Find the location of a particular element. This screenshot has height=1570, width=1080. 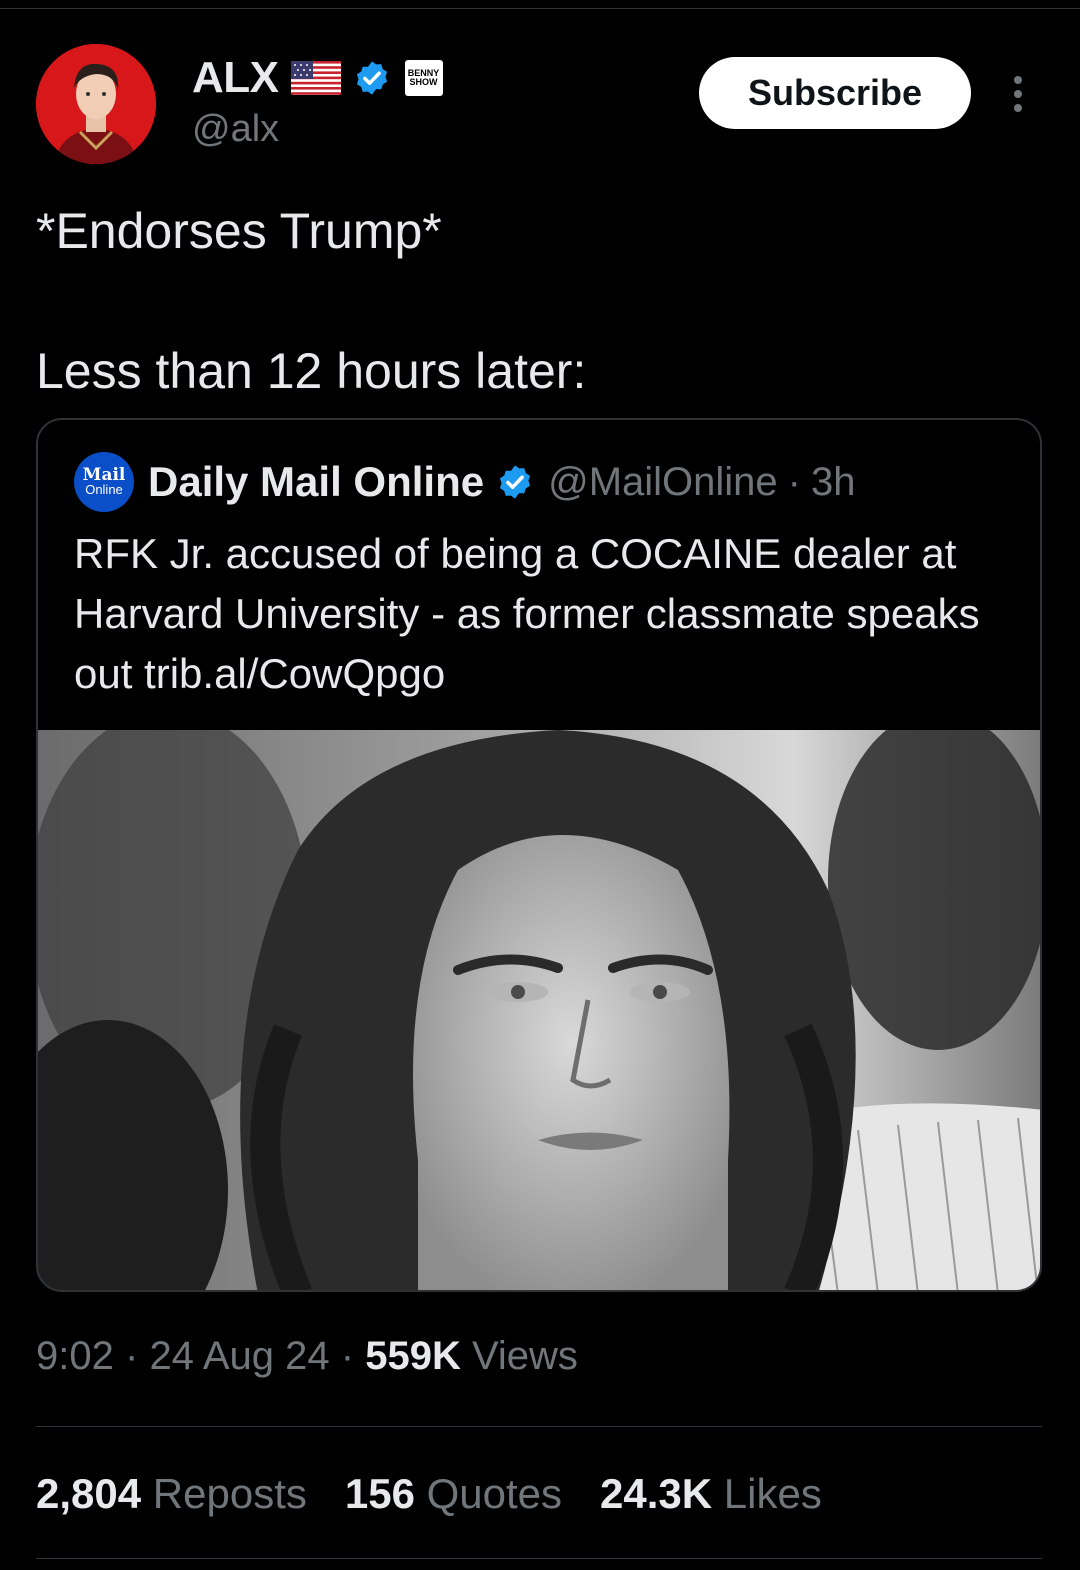

more-options-icon is located at coordinates (1018, 94).